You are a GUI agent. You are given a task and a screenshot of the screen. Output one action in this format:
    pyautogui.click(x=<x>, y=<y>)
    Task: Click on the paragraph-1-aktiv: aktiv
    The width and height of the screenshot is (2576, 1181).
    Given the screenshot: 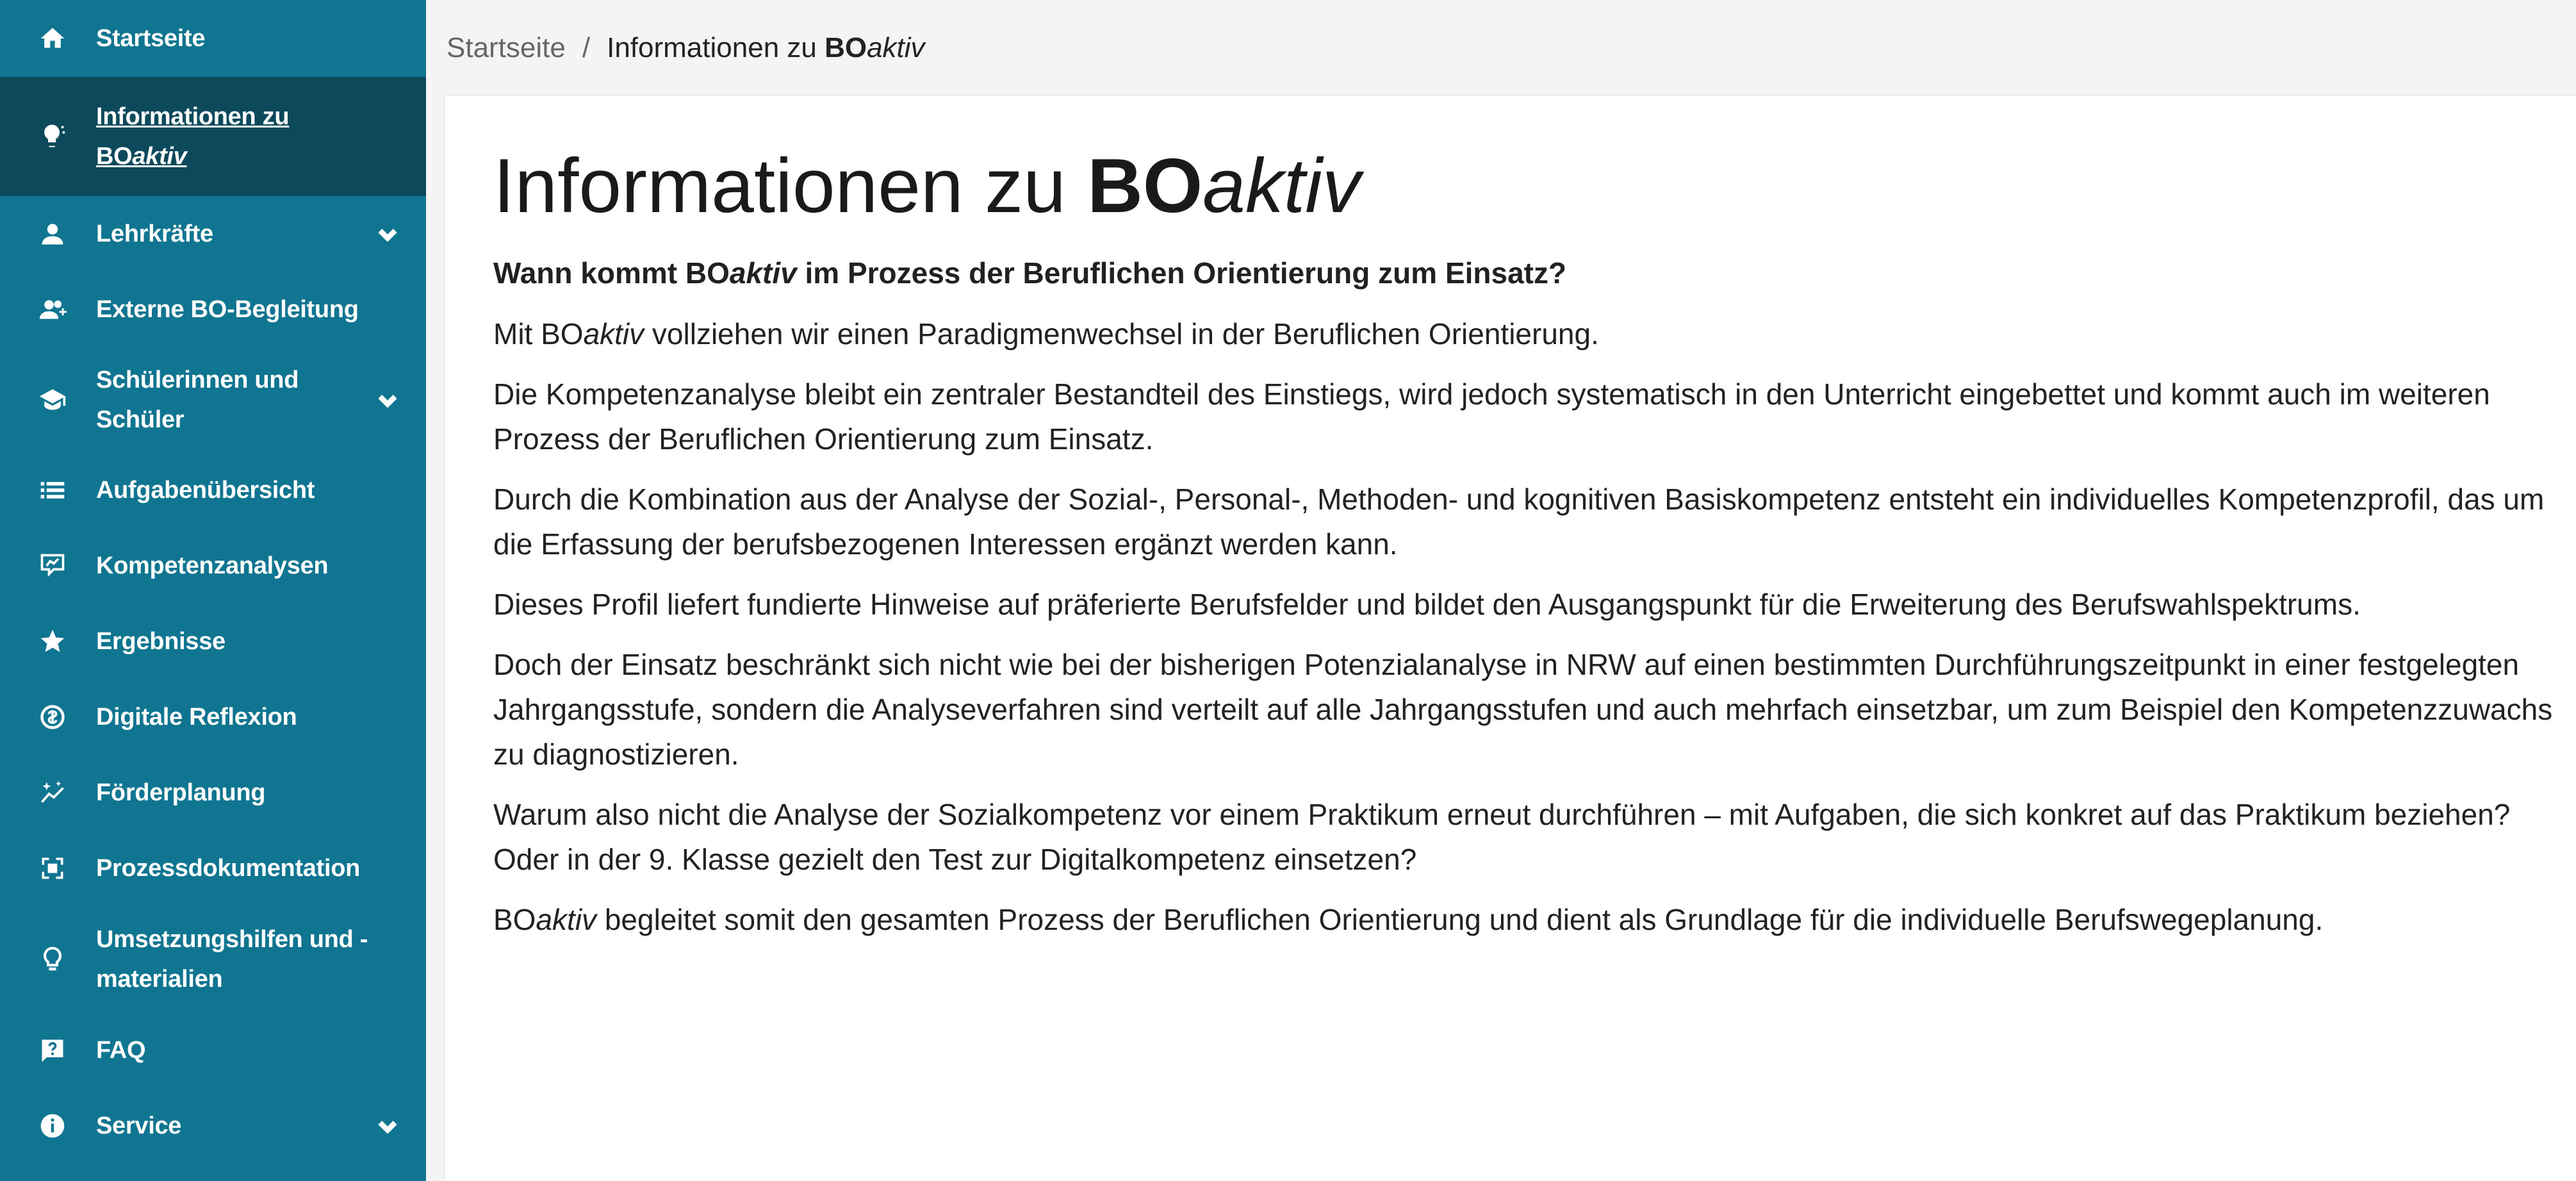 What is the action you would take?
    pyautogui.click(x=614, y=334)
    